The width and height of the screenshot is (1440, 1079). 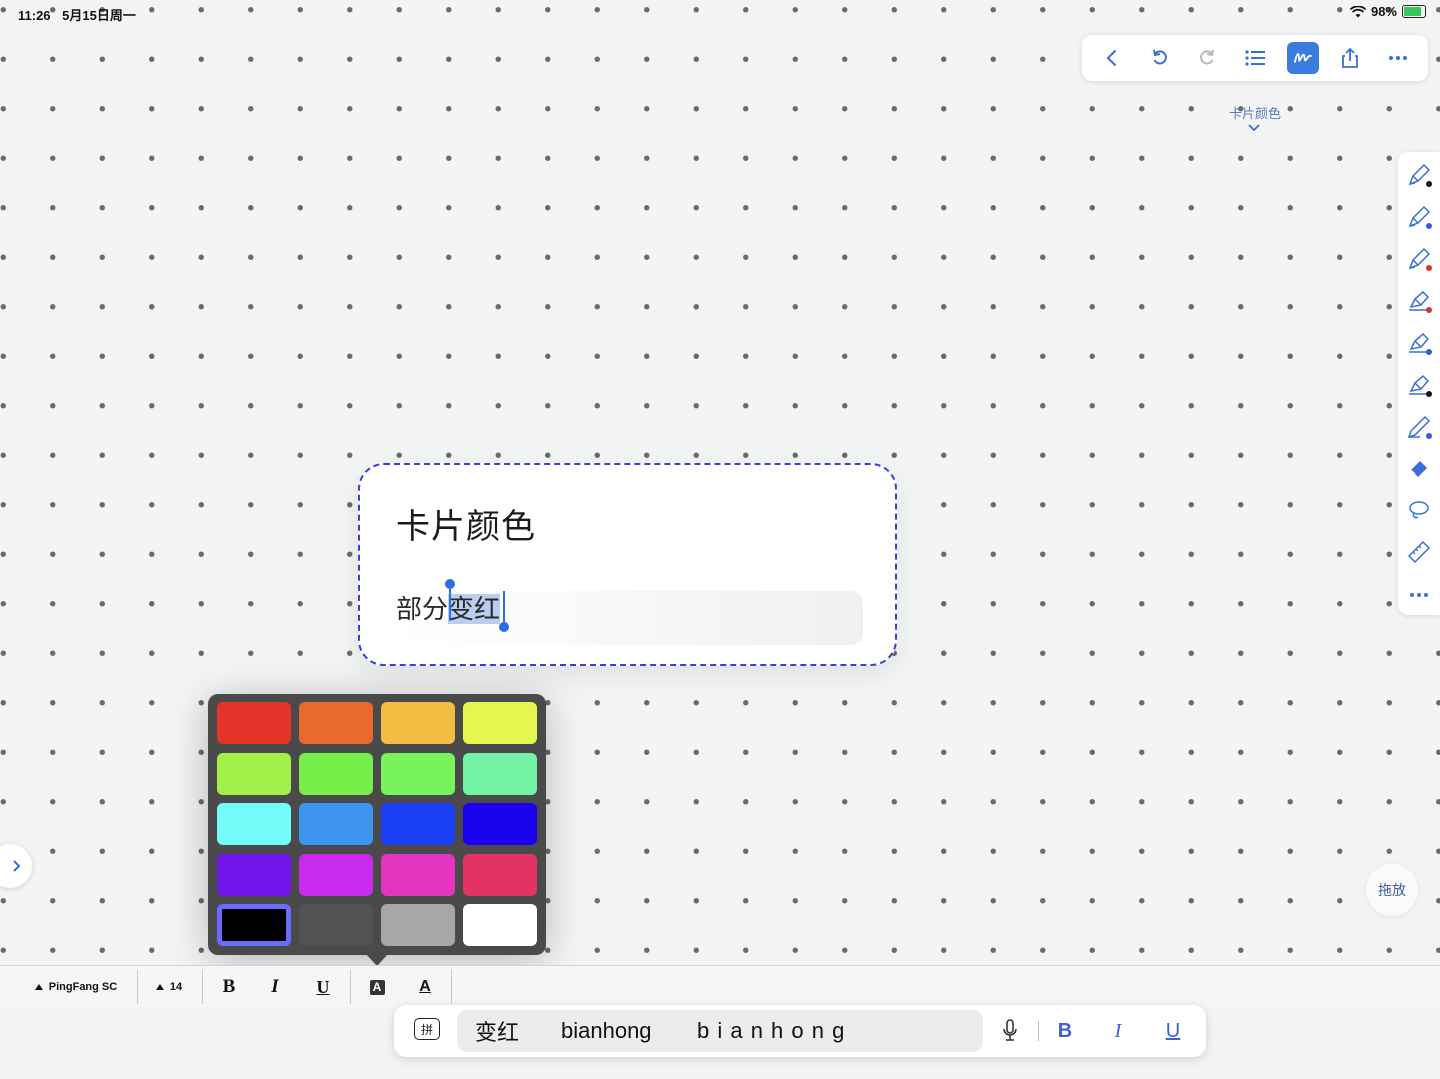 I want to click on candidate-0: 变红, so click(x=497, y=1031).